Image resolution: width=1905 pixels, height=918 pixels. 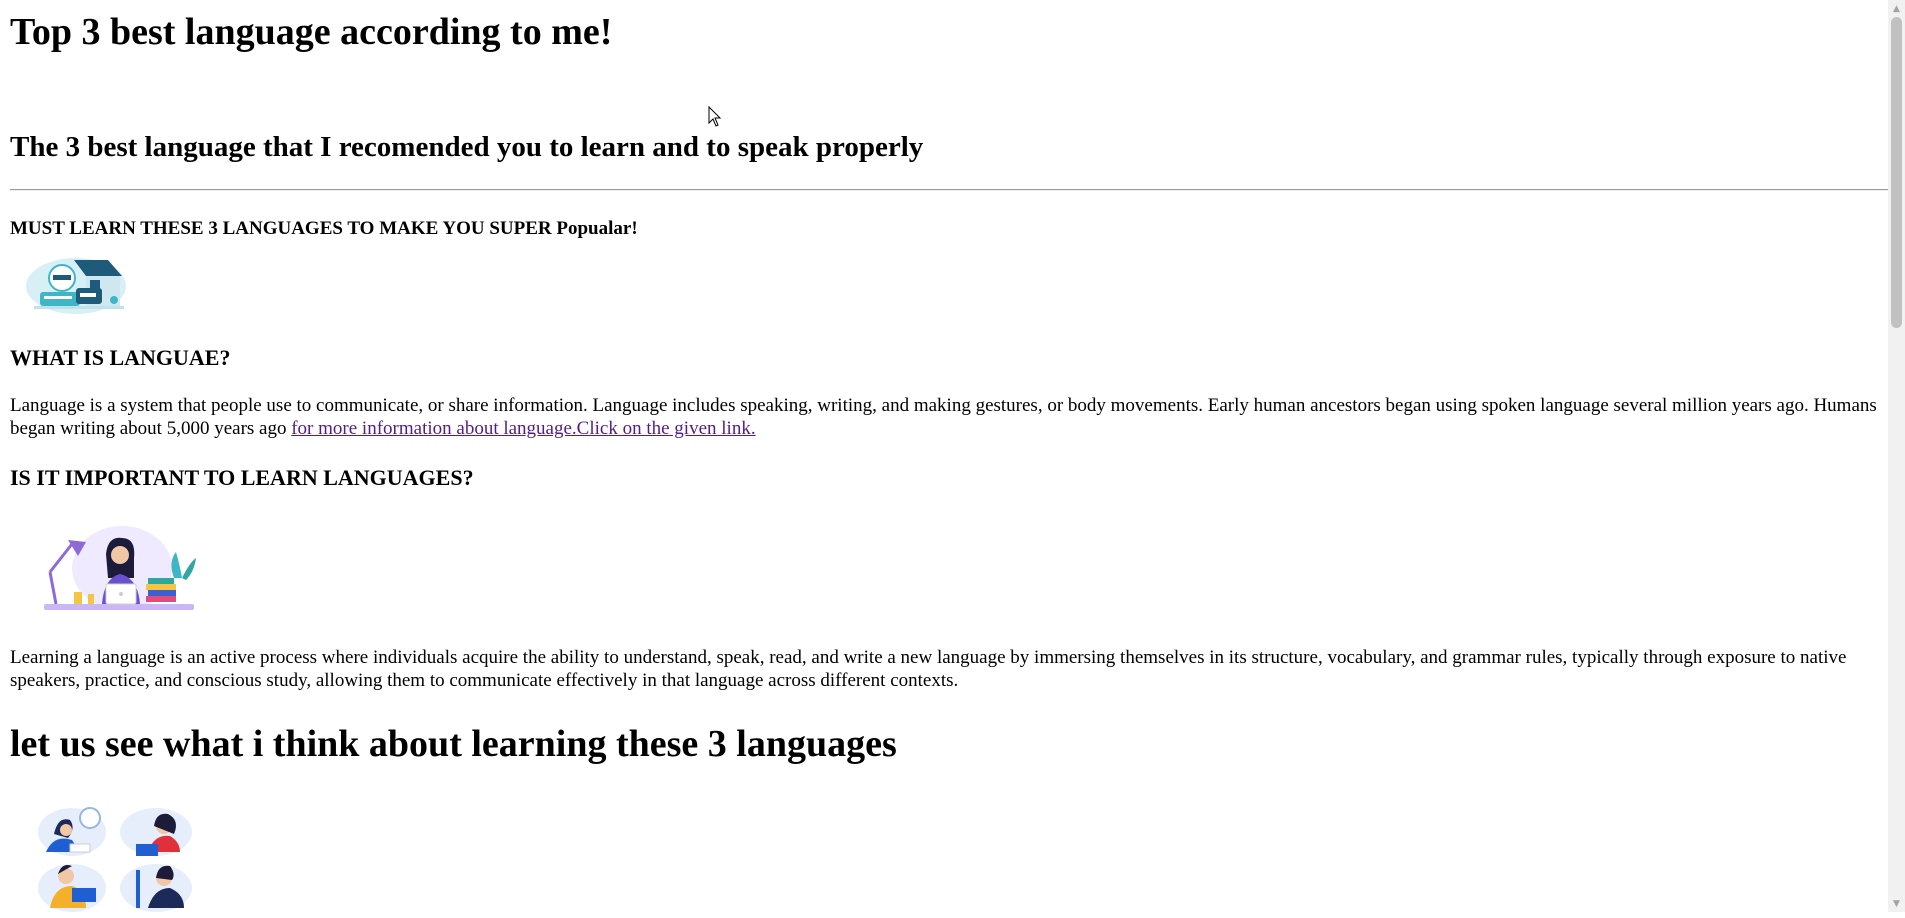 I want to click on section-heading-what-is-language: WHAT IS LANGUAE?, so click(x=120, y=357).